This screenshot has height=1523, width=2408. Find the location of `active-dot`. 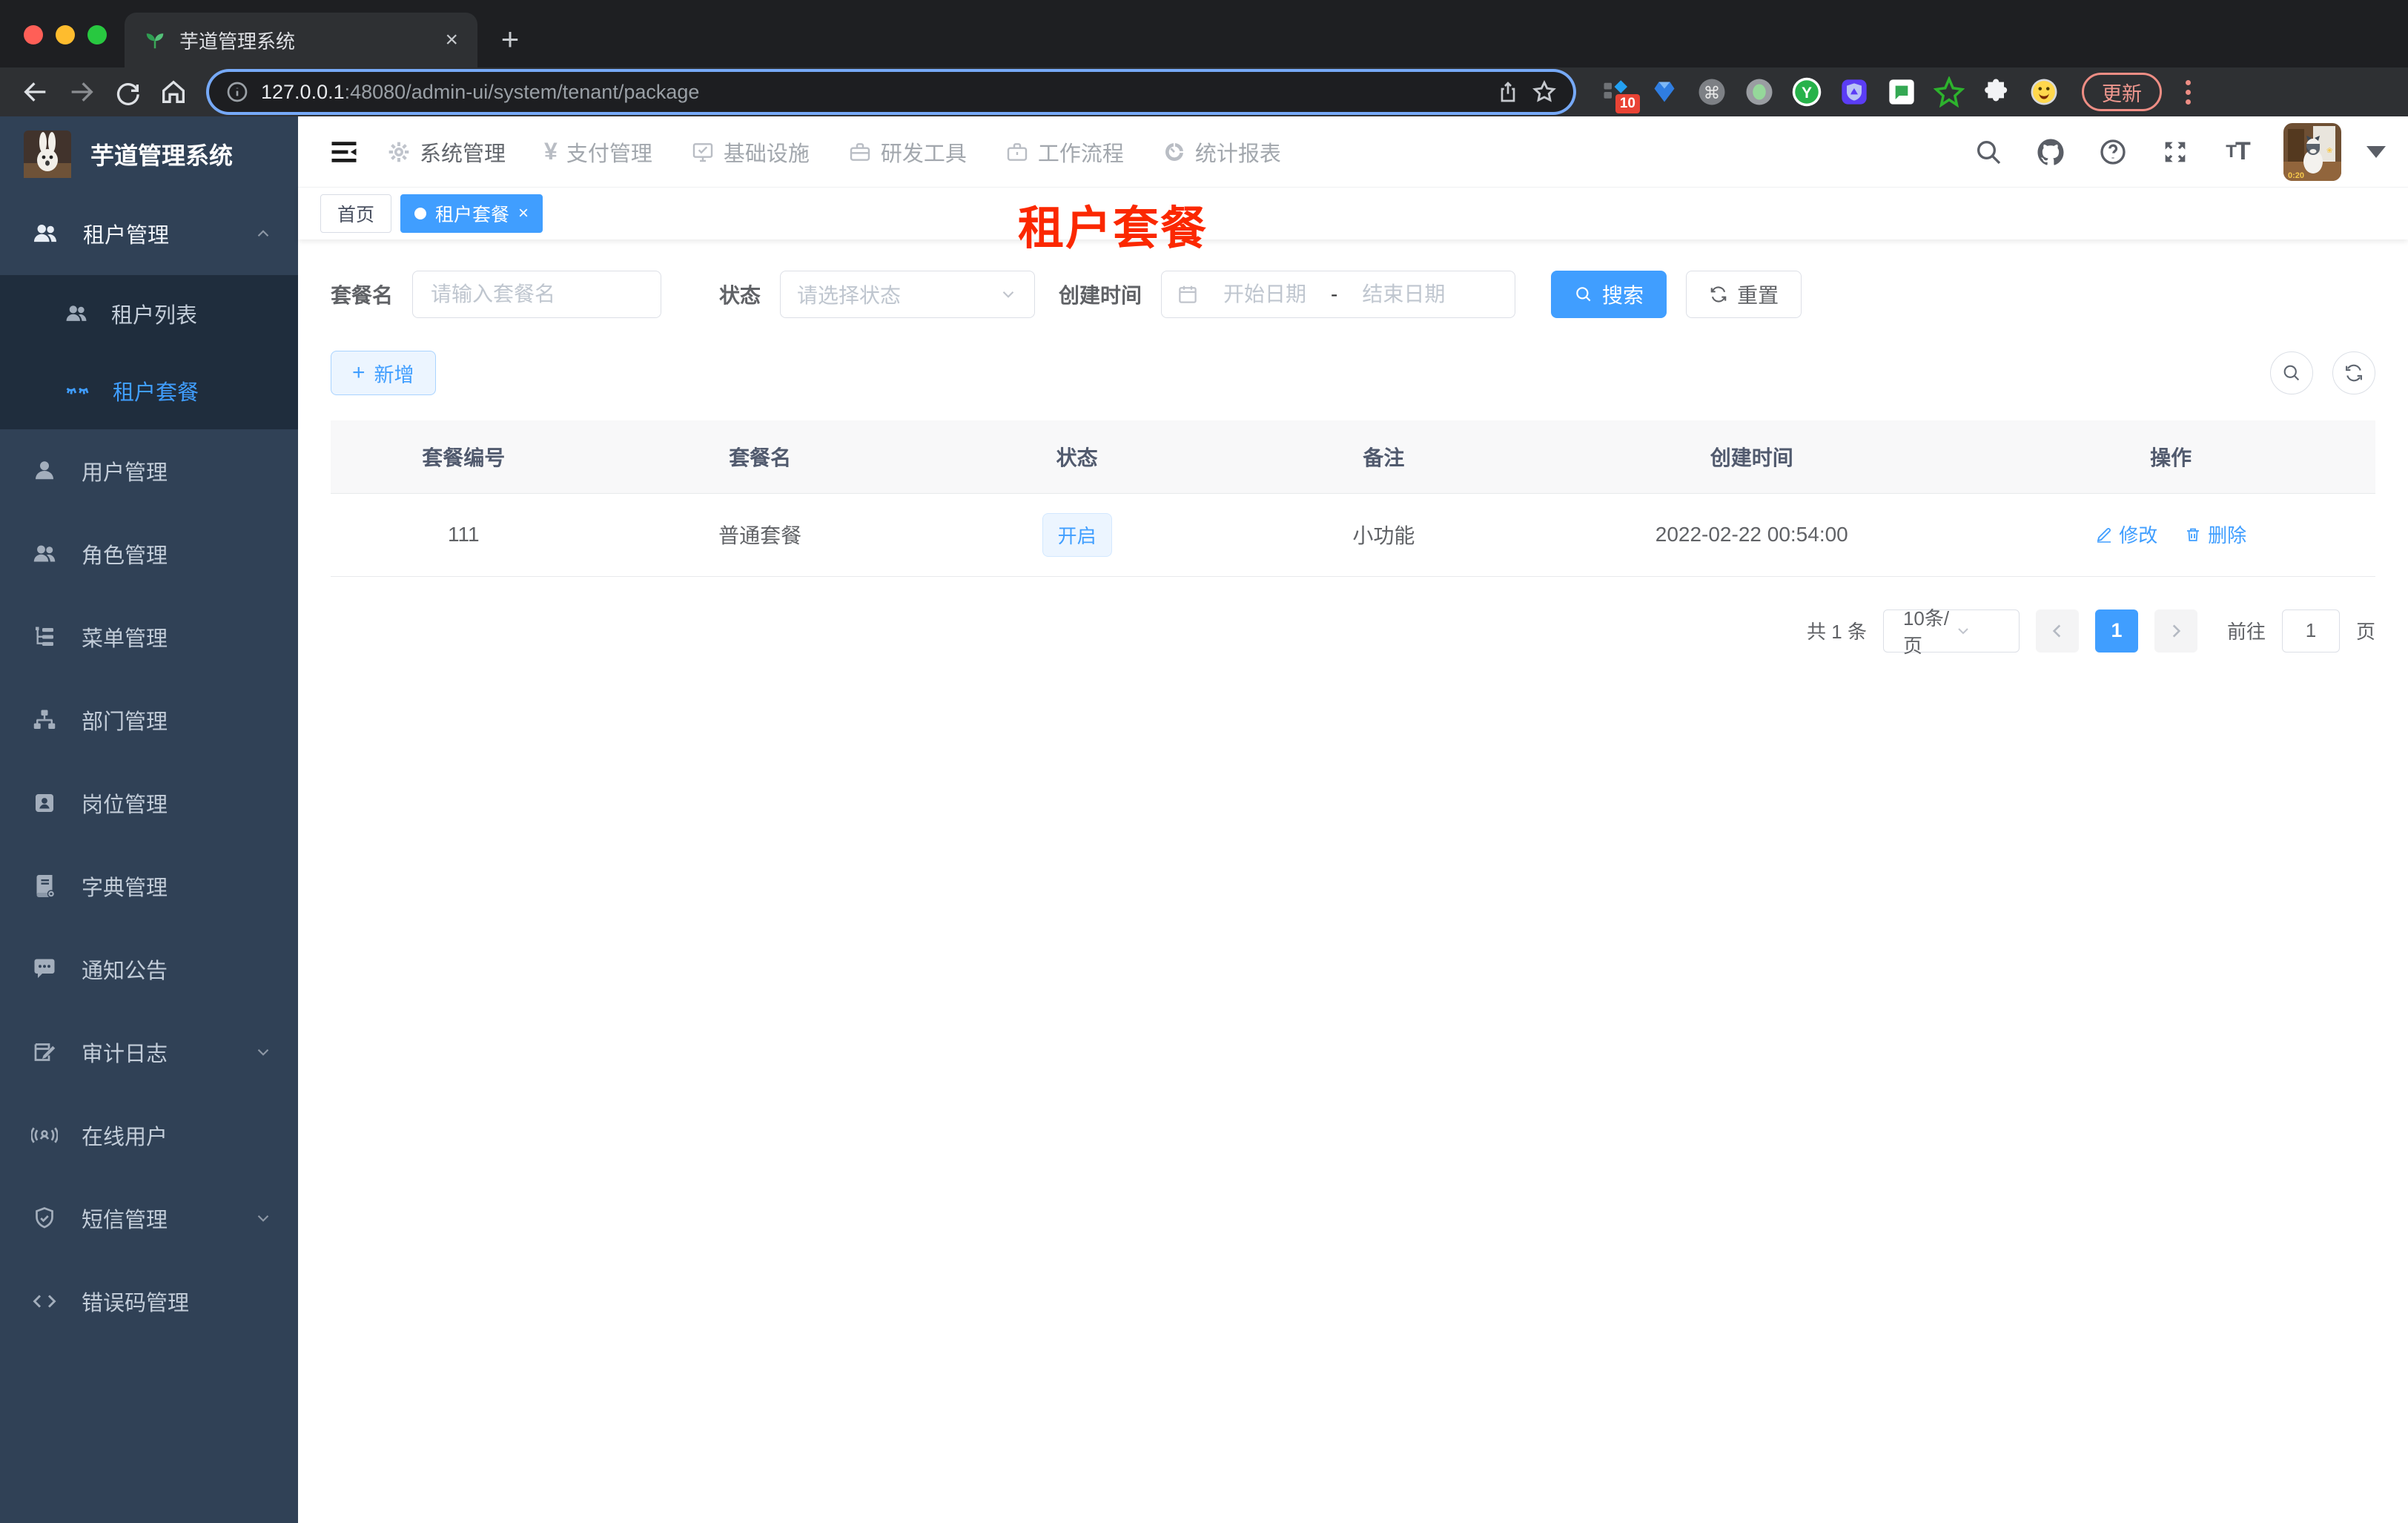

active-dot is located at coordinates (420, 214).